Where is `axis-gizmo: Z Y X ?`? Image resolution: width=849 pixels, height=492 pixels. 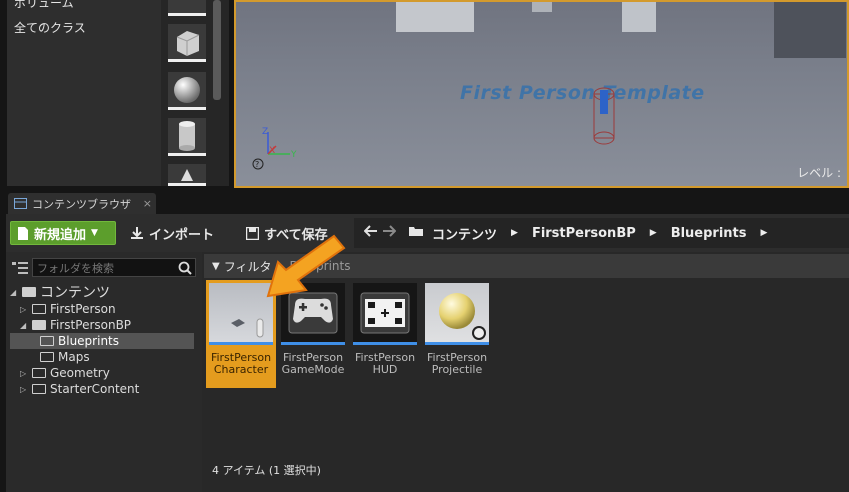 axis-gizmo: Z Y X ? is located at coordinates (274, 148).